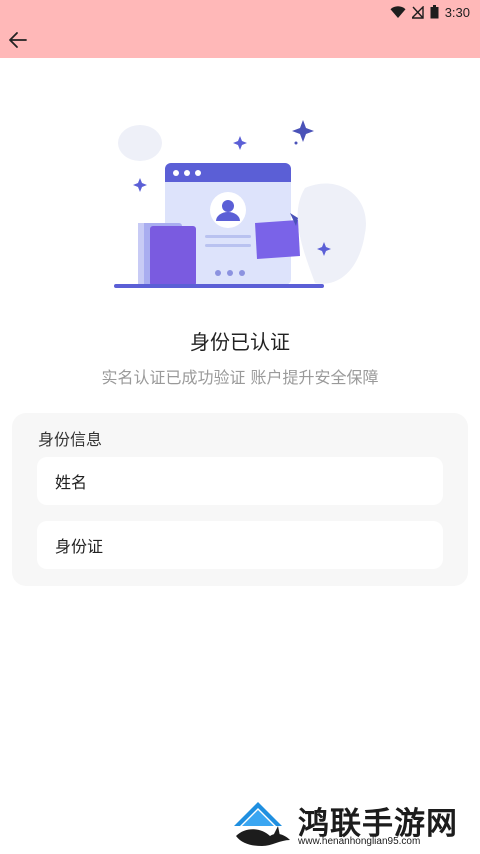 This screenshot has height=854, width=480. What do you see at coordinates (303, 131) in the screenshot?
I see `sparkle-large-icon` at bounding box center [303, 131].